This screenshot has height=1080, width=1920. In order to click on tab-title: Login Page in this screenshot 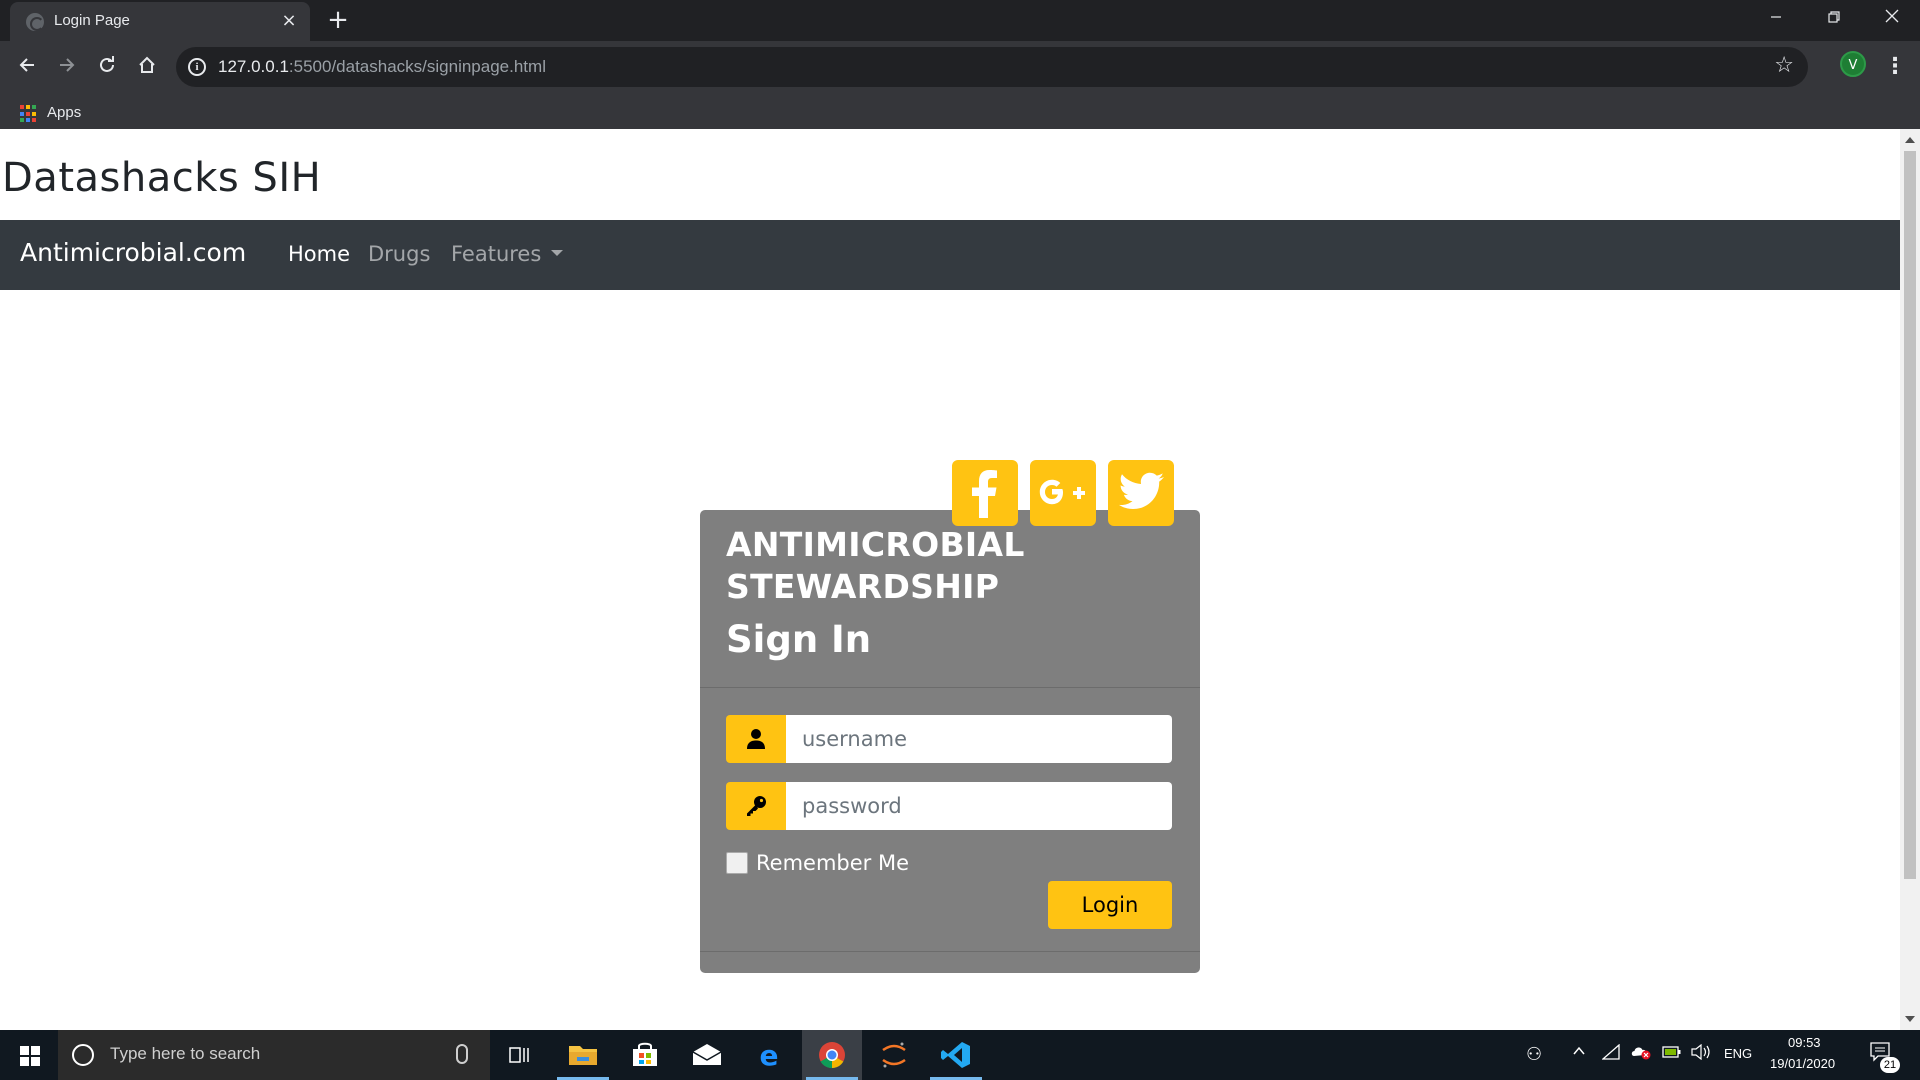, I will do `click(92, 20)`.